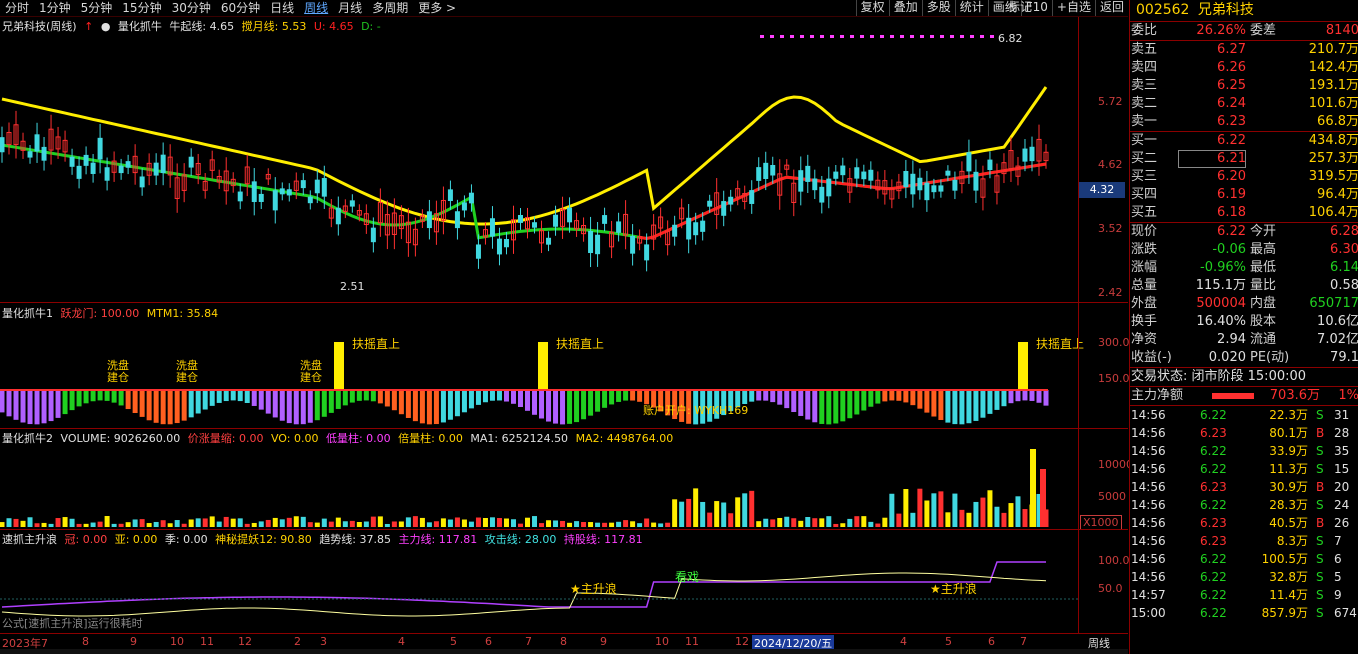 This screenshot has height=654, width=1358. I want to click on panel-divider, so click(564, 529).